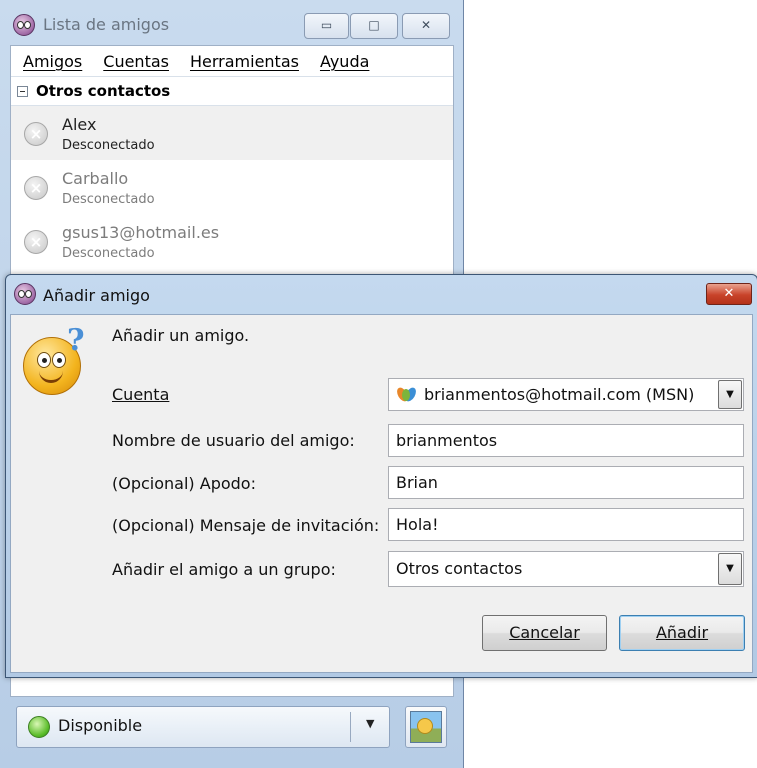 Image resolution: width=757 pixels, height=768 pixels. I want to click on status-selector: Disponible ▼, so click(203, 727).